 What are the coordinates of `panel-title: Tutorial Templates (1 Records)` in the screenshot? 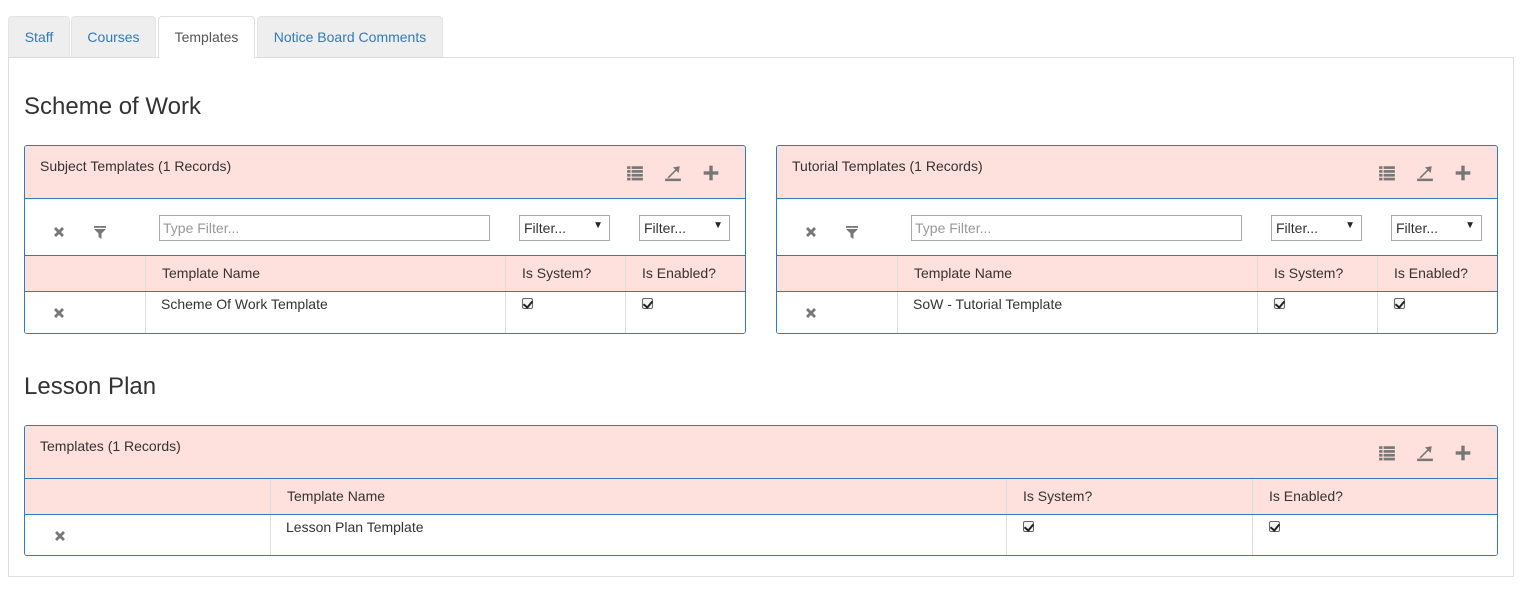 It's located at (887, 166).